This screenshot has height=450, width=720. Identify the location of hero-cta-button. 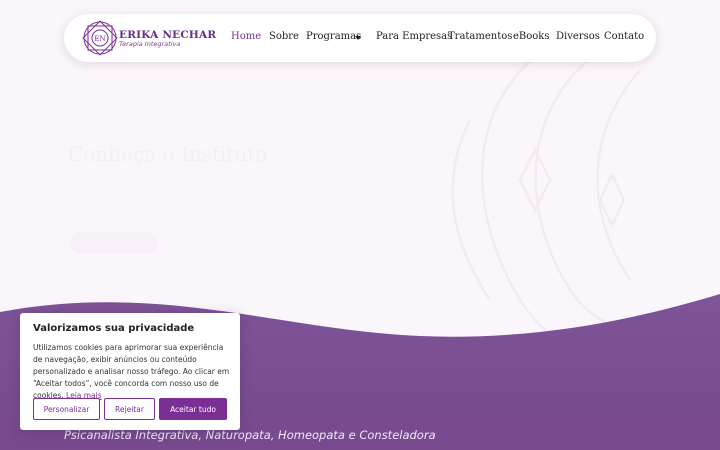
(114, 243).